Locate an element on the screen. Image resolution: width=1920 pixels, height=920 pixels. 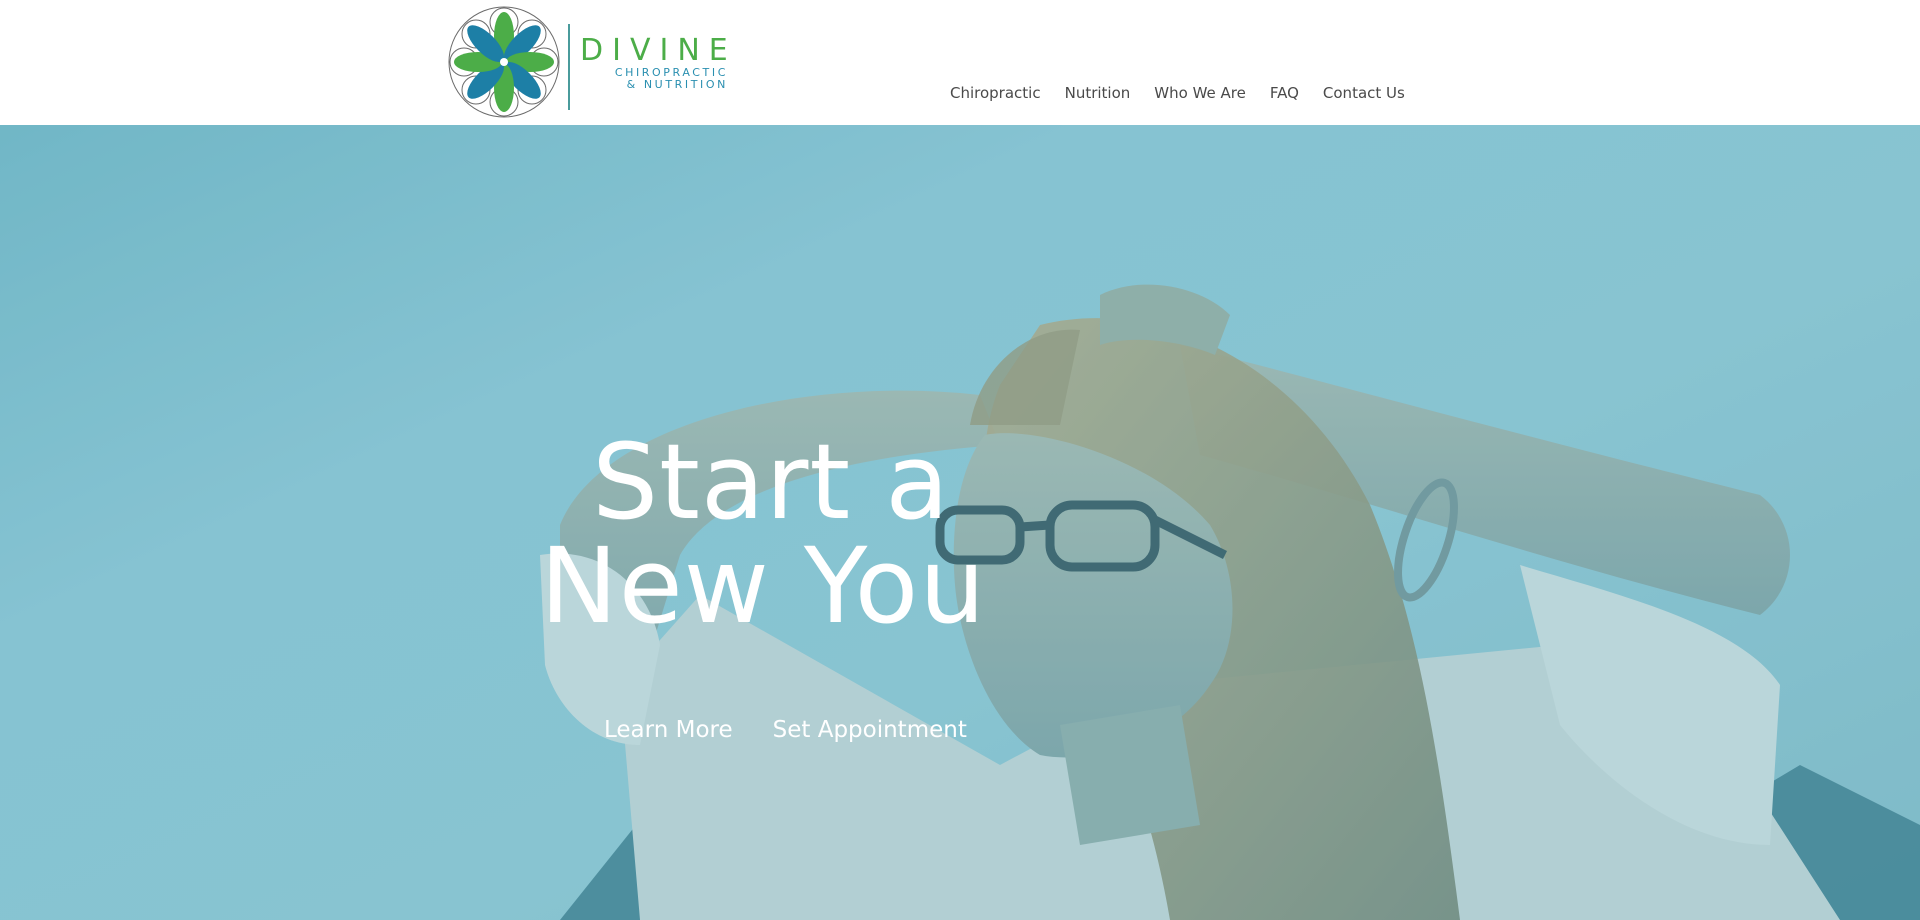
site-logo: DIVINE CHIROPRACTIC & NUTRITION is located at coordinates (587, 62).